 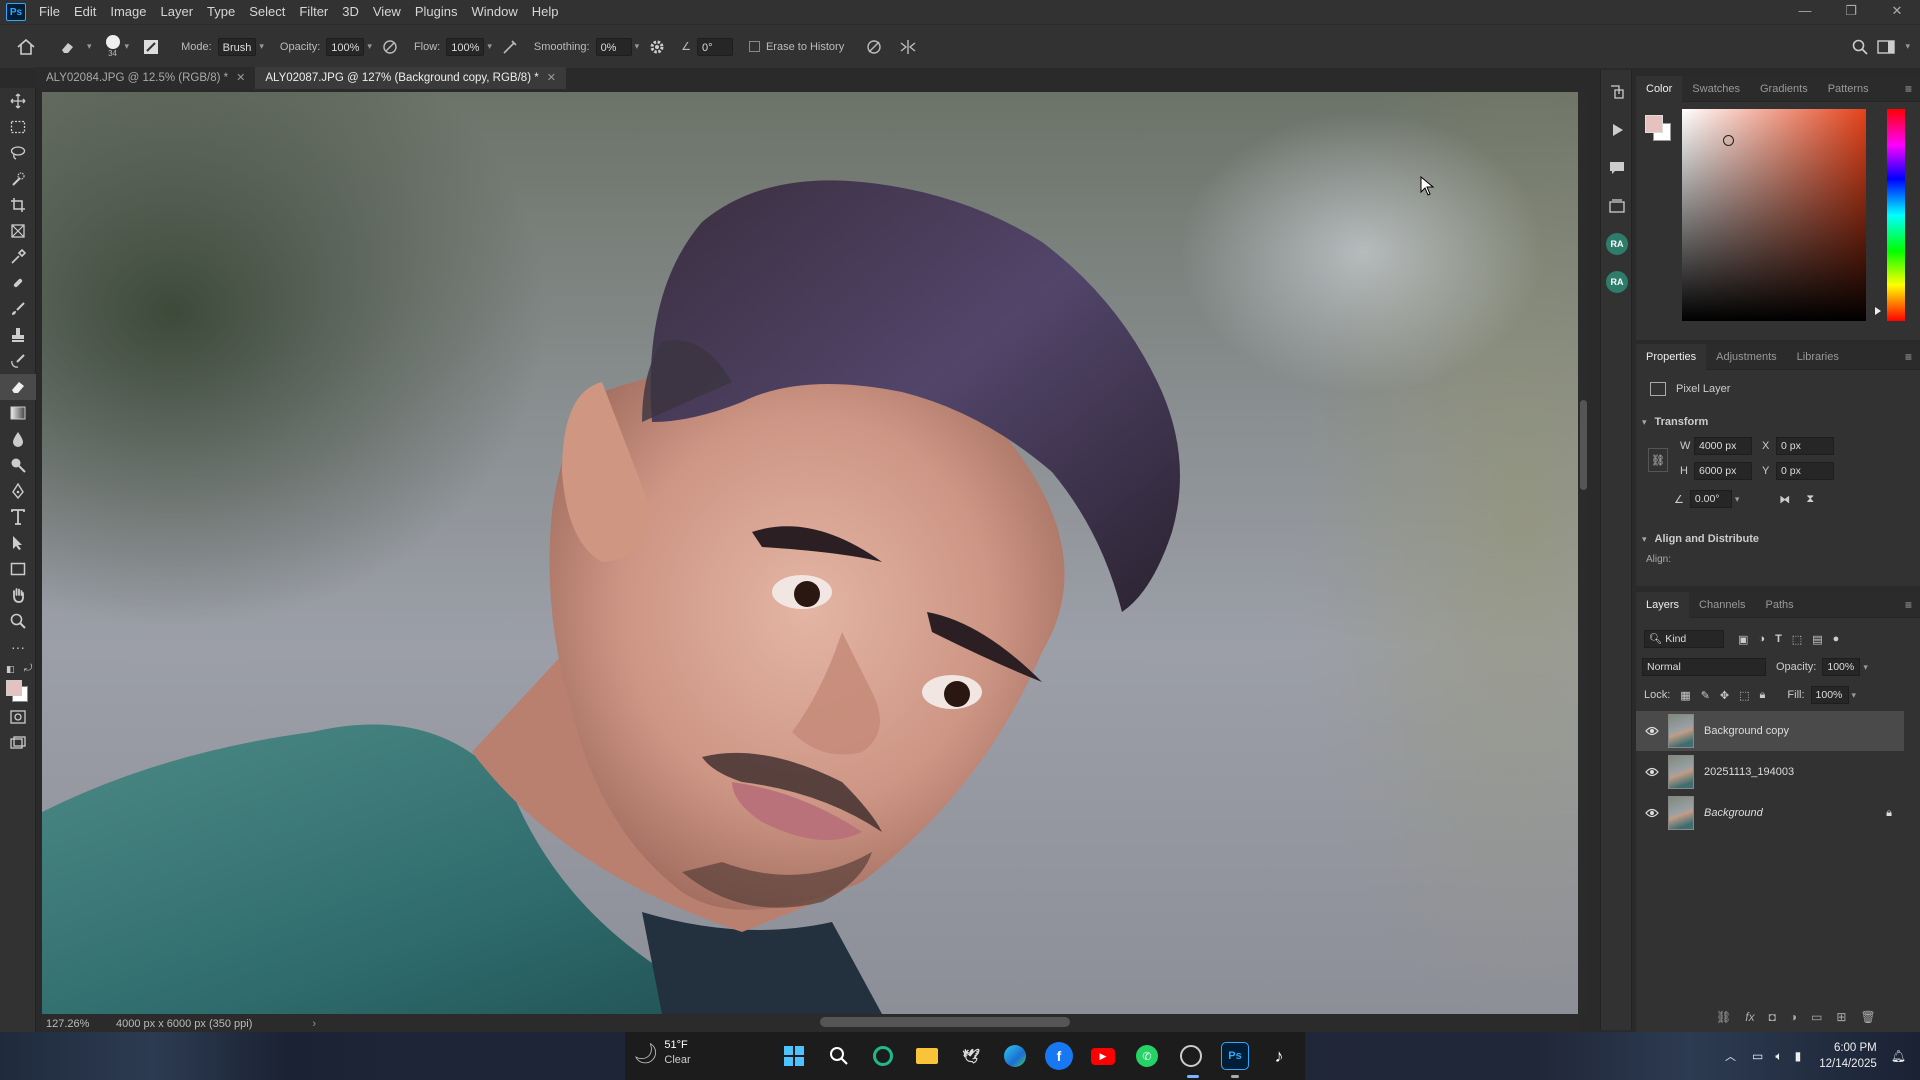 I want to click on pressure-size-icon, so click(x=874, y=47).